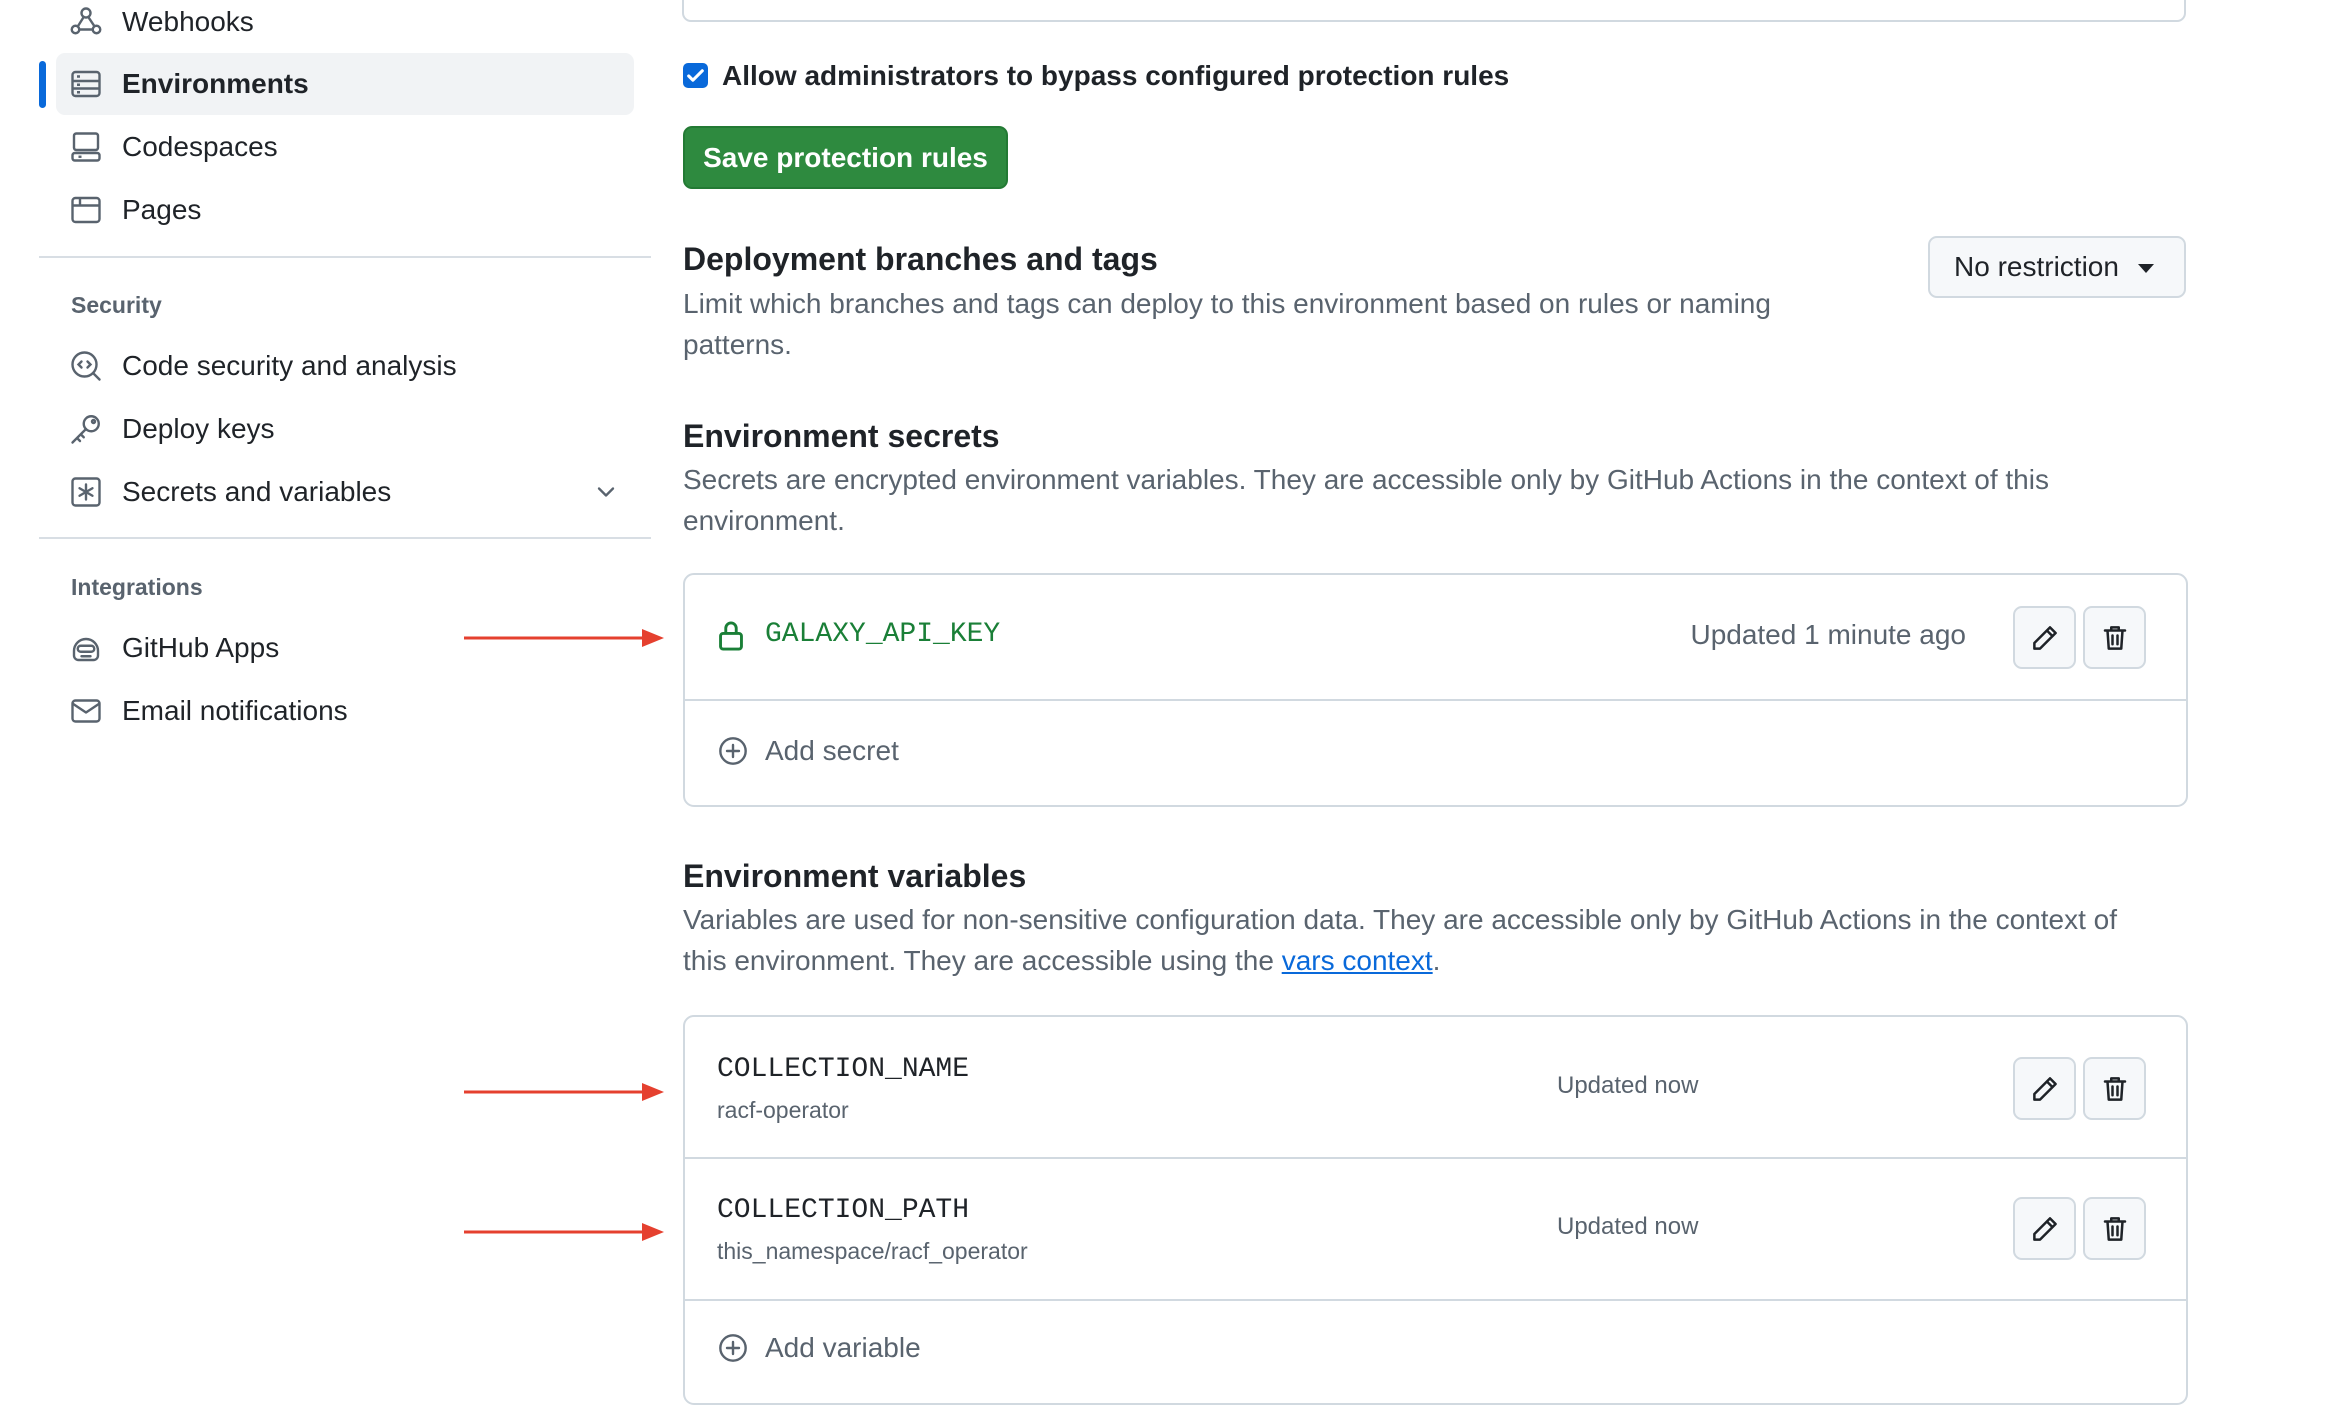 The width and height of the screenshot is (2352, 1424). What do you see at coordinates (1434, 11) in the screenshot?
I see `protection-rules-box` at bounding box center [1434, 11].